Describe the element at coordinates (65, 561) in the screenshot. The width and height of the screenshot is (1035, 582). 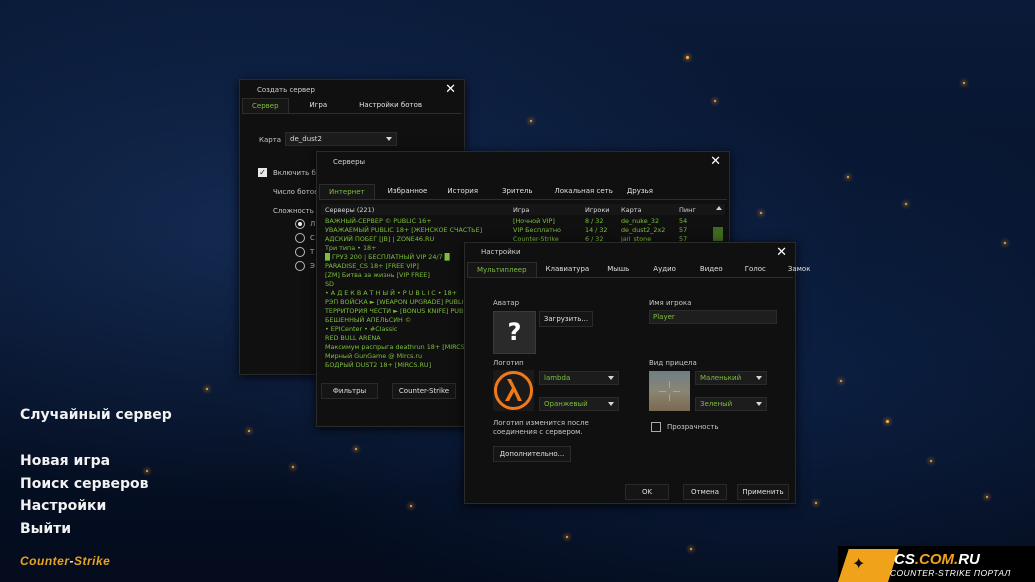
I see `counter-strike-logo: Counter-Strike` at that location.